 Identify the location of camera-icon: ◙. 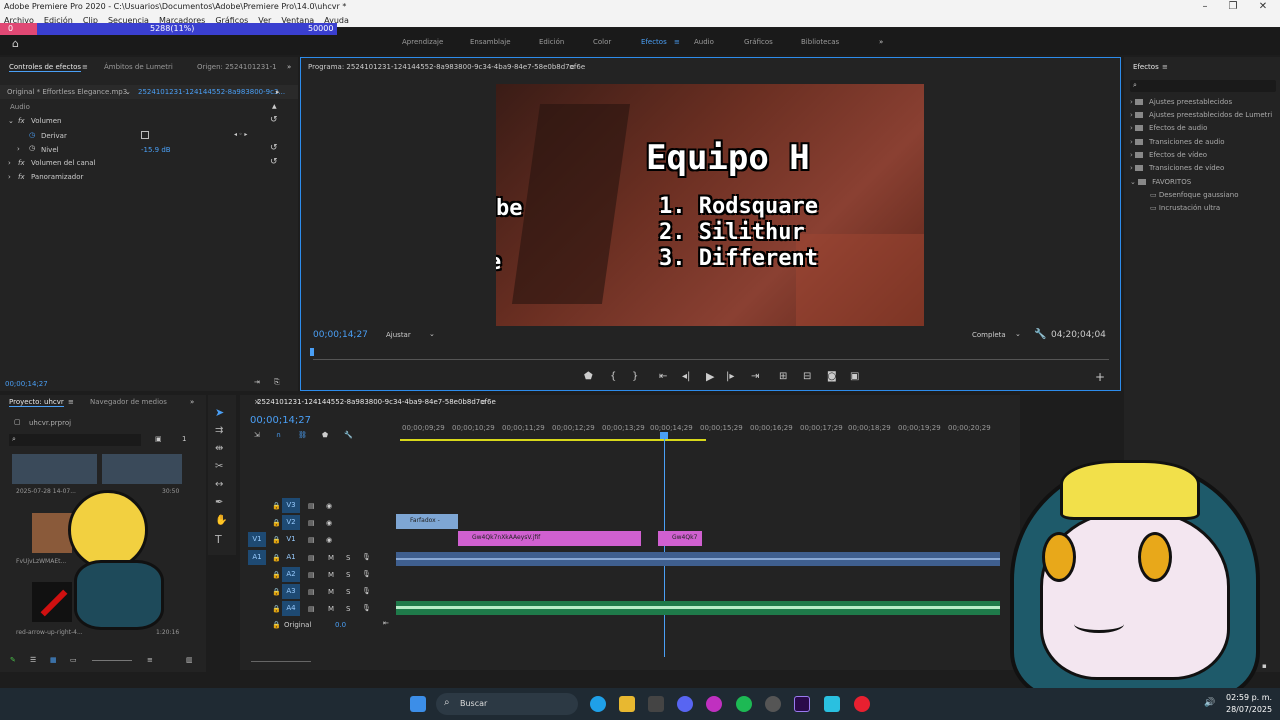
(832, 376).